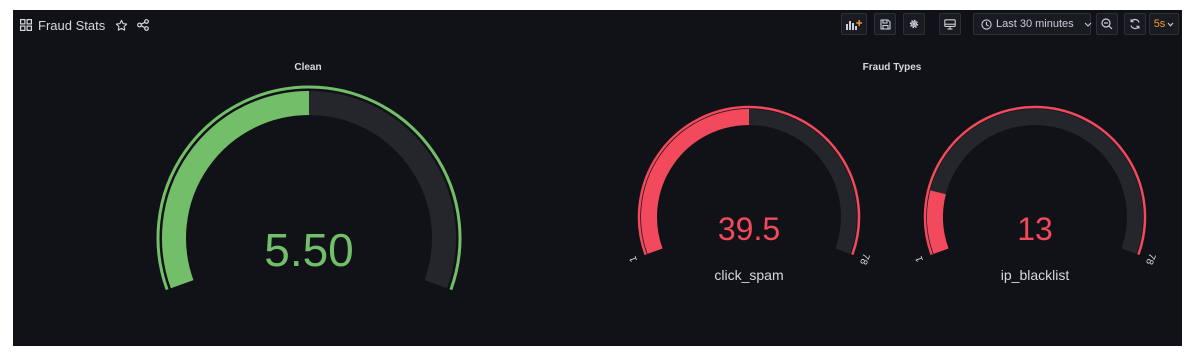 Image resolution: width=1200 pixels, height=360 pixels. I want to click on gauge-value-arc, so click(938, 222).